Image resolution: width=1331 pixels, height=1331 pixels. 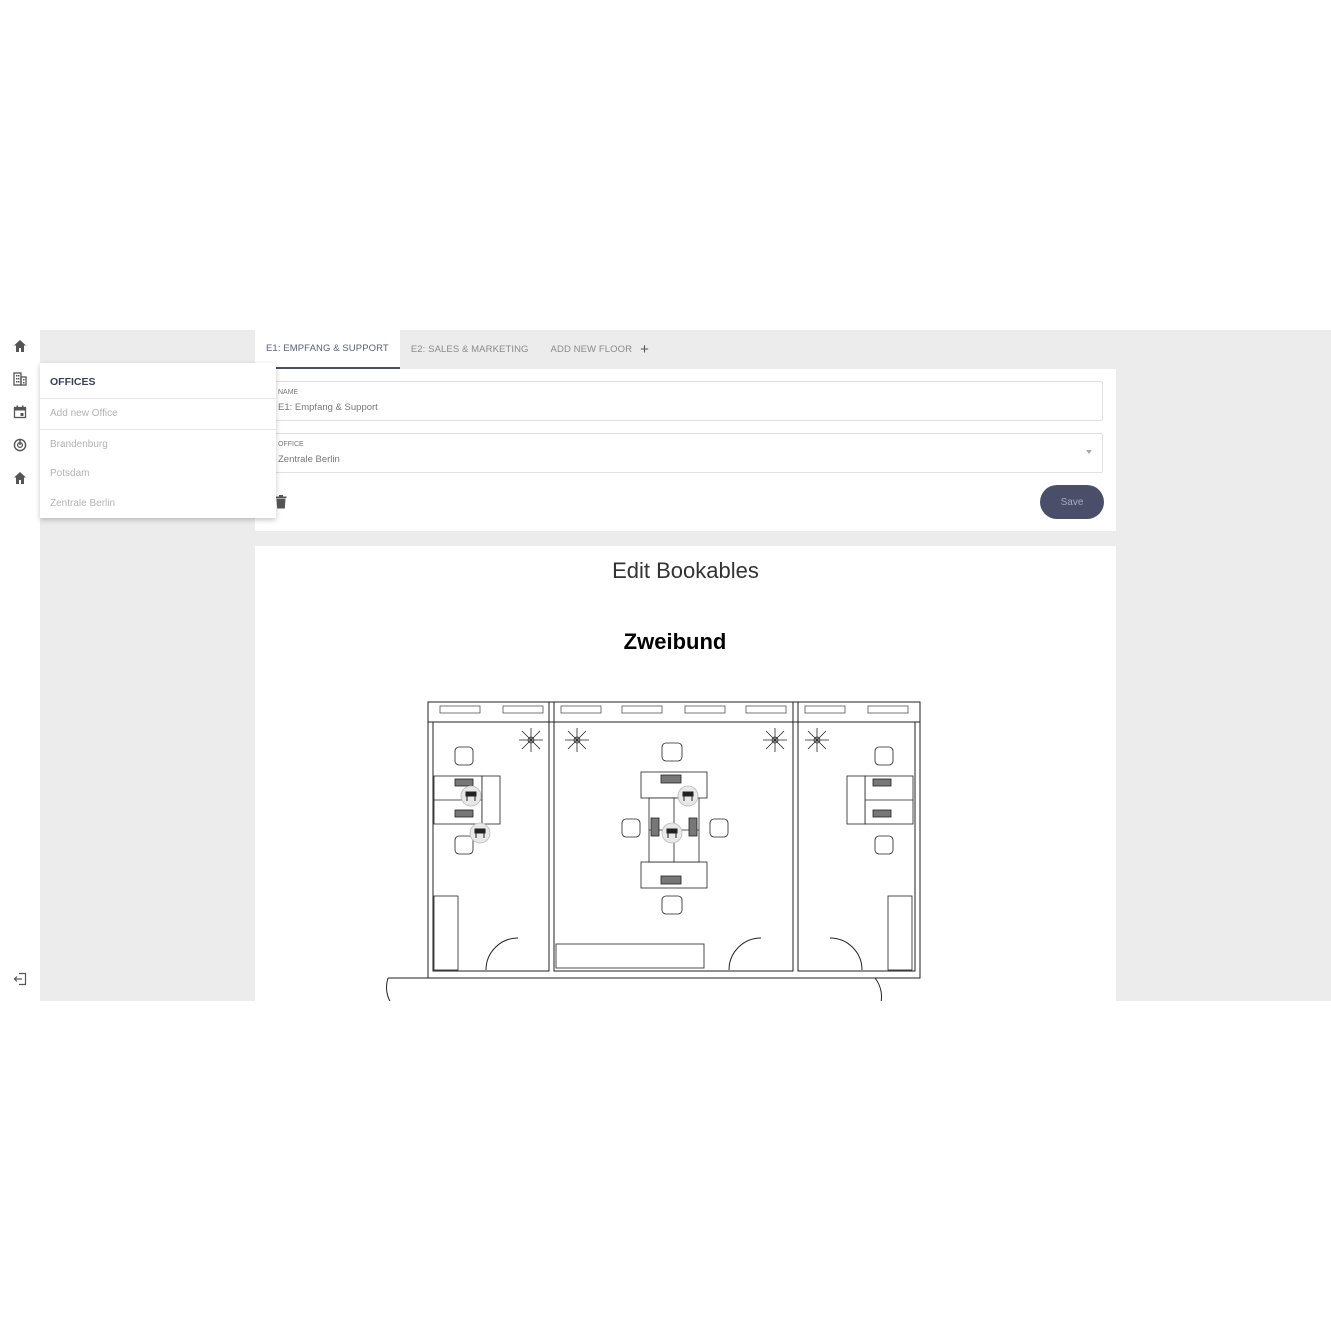 What do you see at coordinates (79, 444) in the screenshot?
I see `office-item-brandenburg: Brandenburg` at bounding box center [79, 444].